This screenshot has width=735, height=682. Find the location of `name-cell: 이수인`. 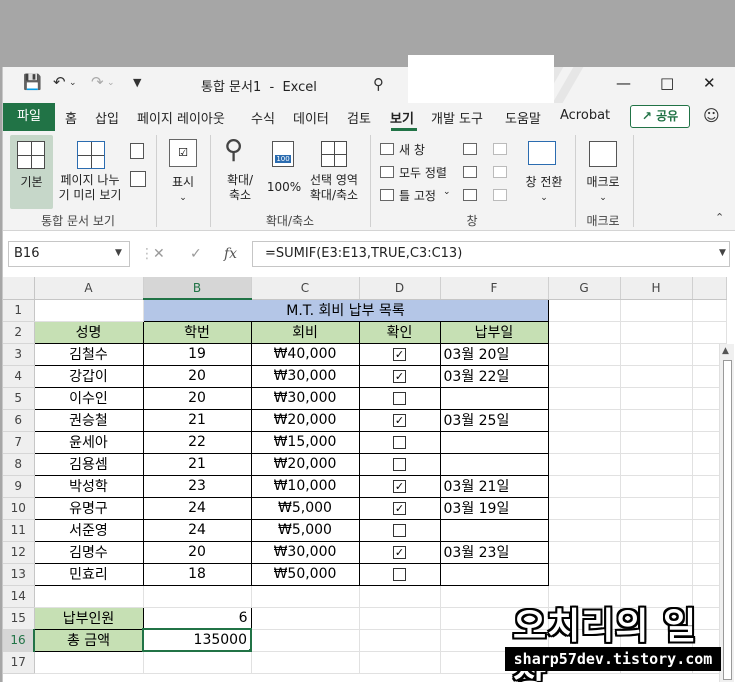

name-cell: 이수인 is located at coordinates (88, 398).